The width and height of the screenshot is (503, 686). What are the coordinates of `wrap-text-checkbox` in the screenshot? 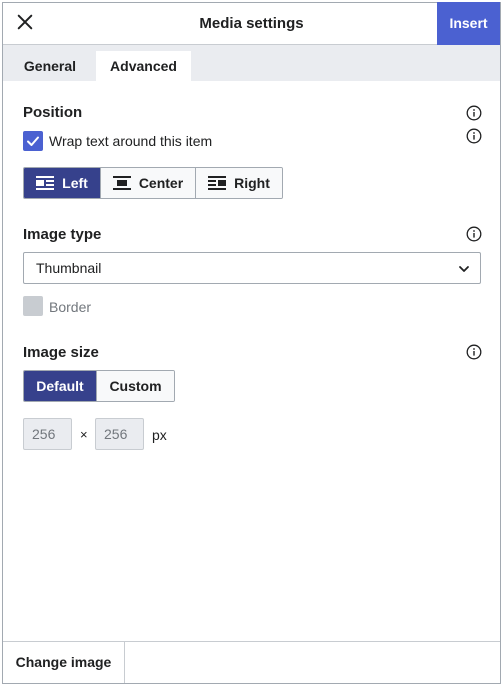 It's located at (33, 141).